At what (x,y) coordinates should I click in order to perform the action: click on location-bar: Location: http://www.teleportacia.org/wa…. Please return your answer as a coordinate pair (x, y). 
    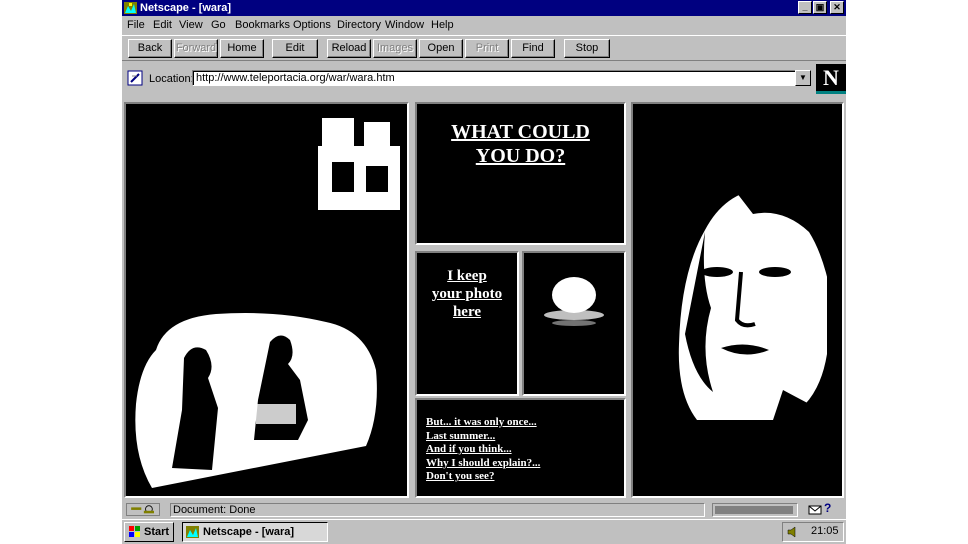
    Looking at the image, I should click on (484, 79).